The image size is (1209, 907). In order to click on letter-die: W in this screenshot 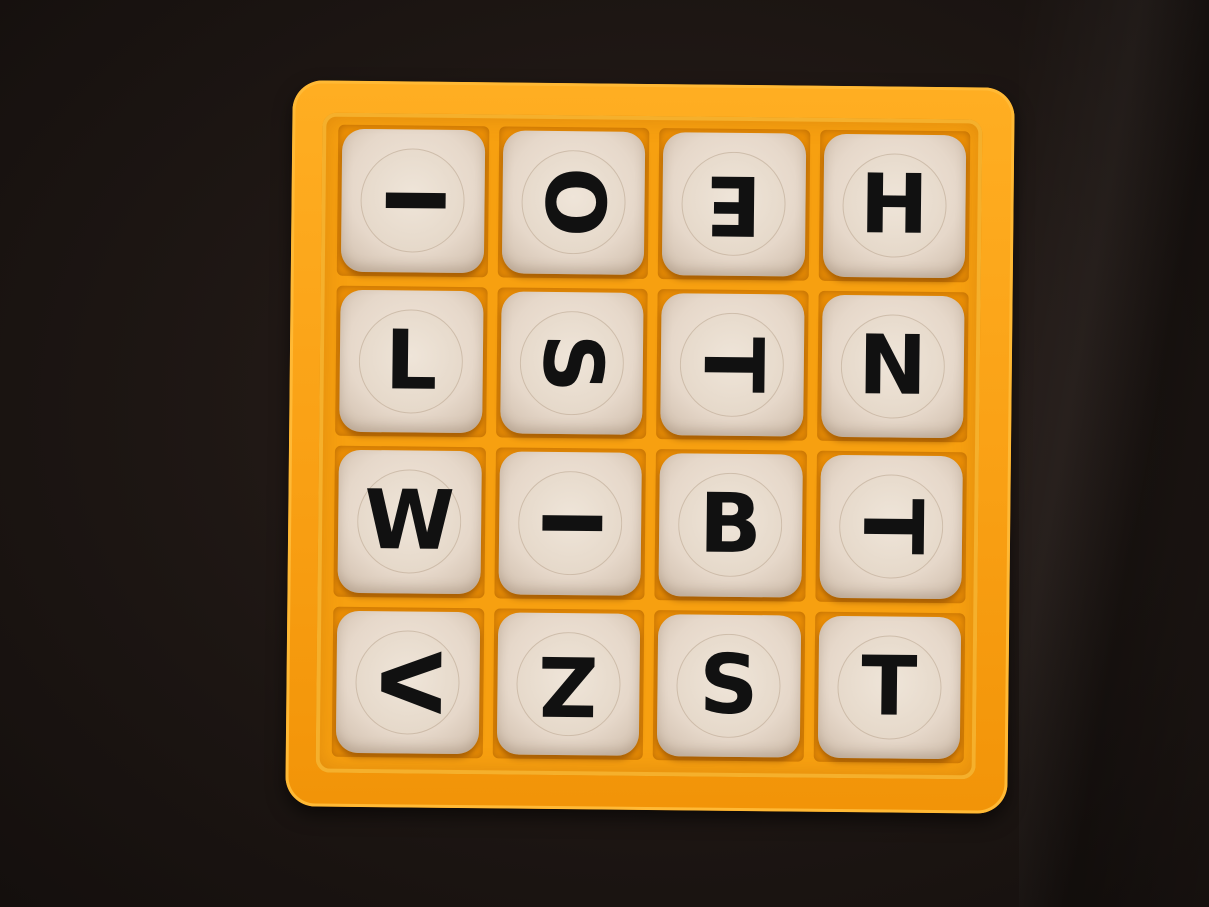, I will do `click(409, 521)`.